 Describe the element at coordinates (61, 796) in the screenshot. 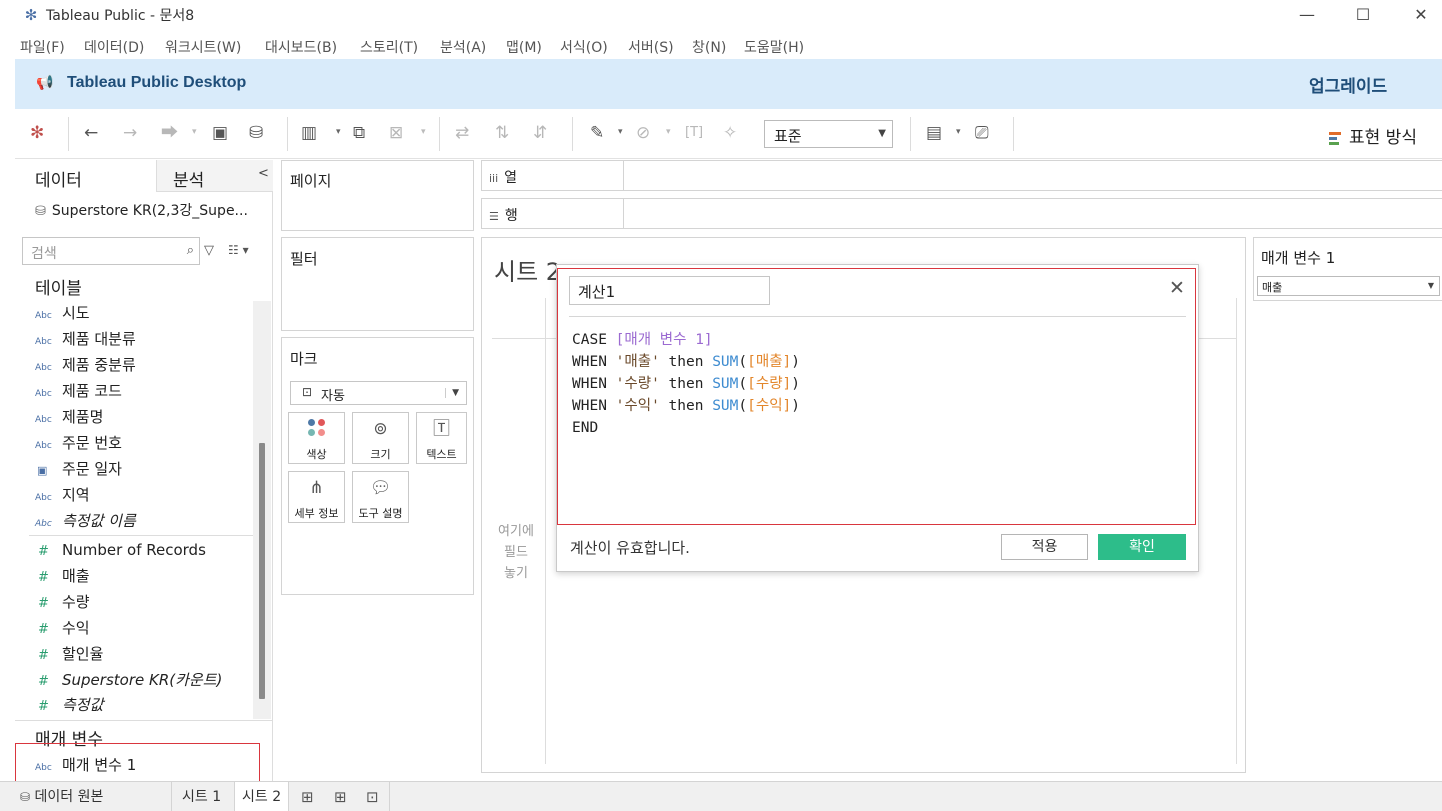

I see `datasource-tab: ⛁ 데이터 원본` at that location.